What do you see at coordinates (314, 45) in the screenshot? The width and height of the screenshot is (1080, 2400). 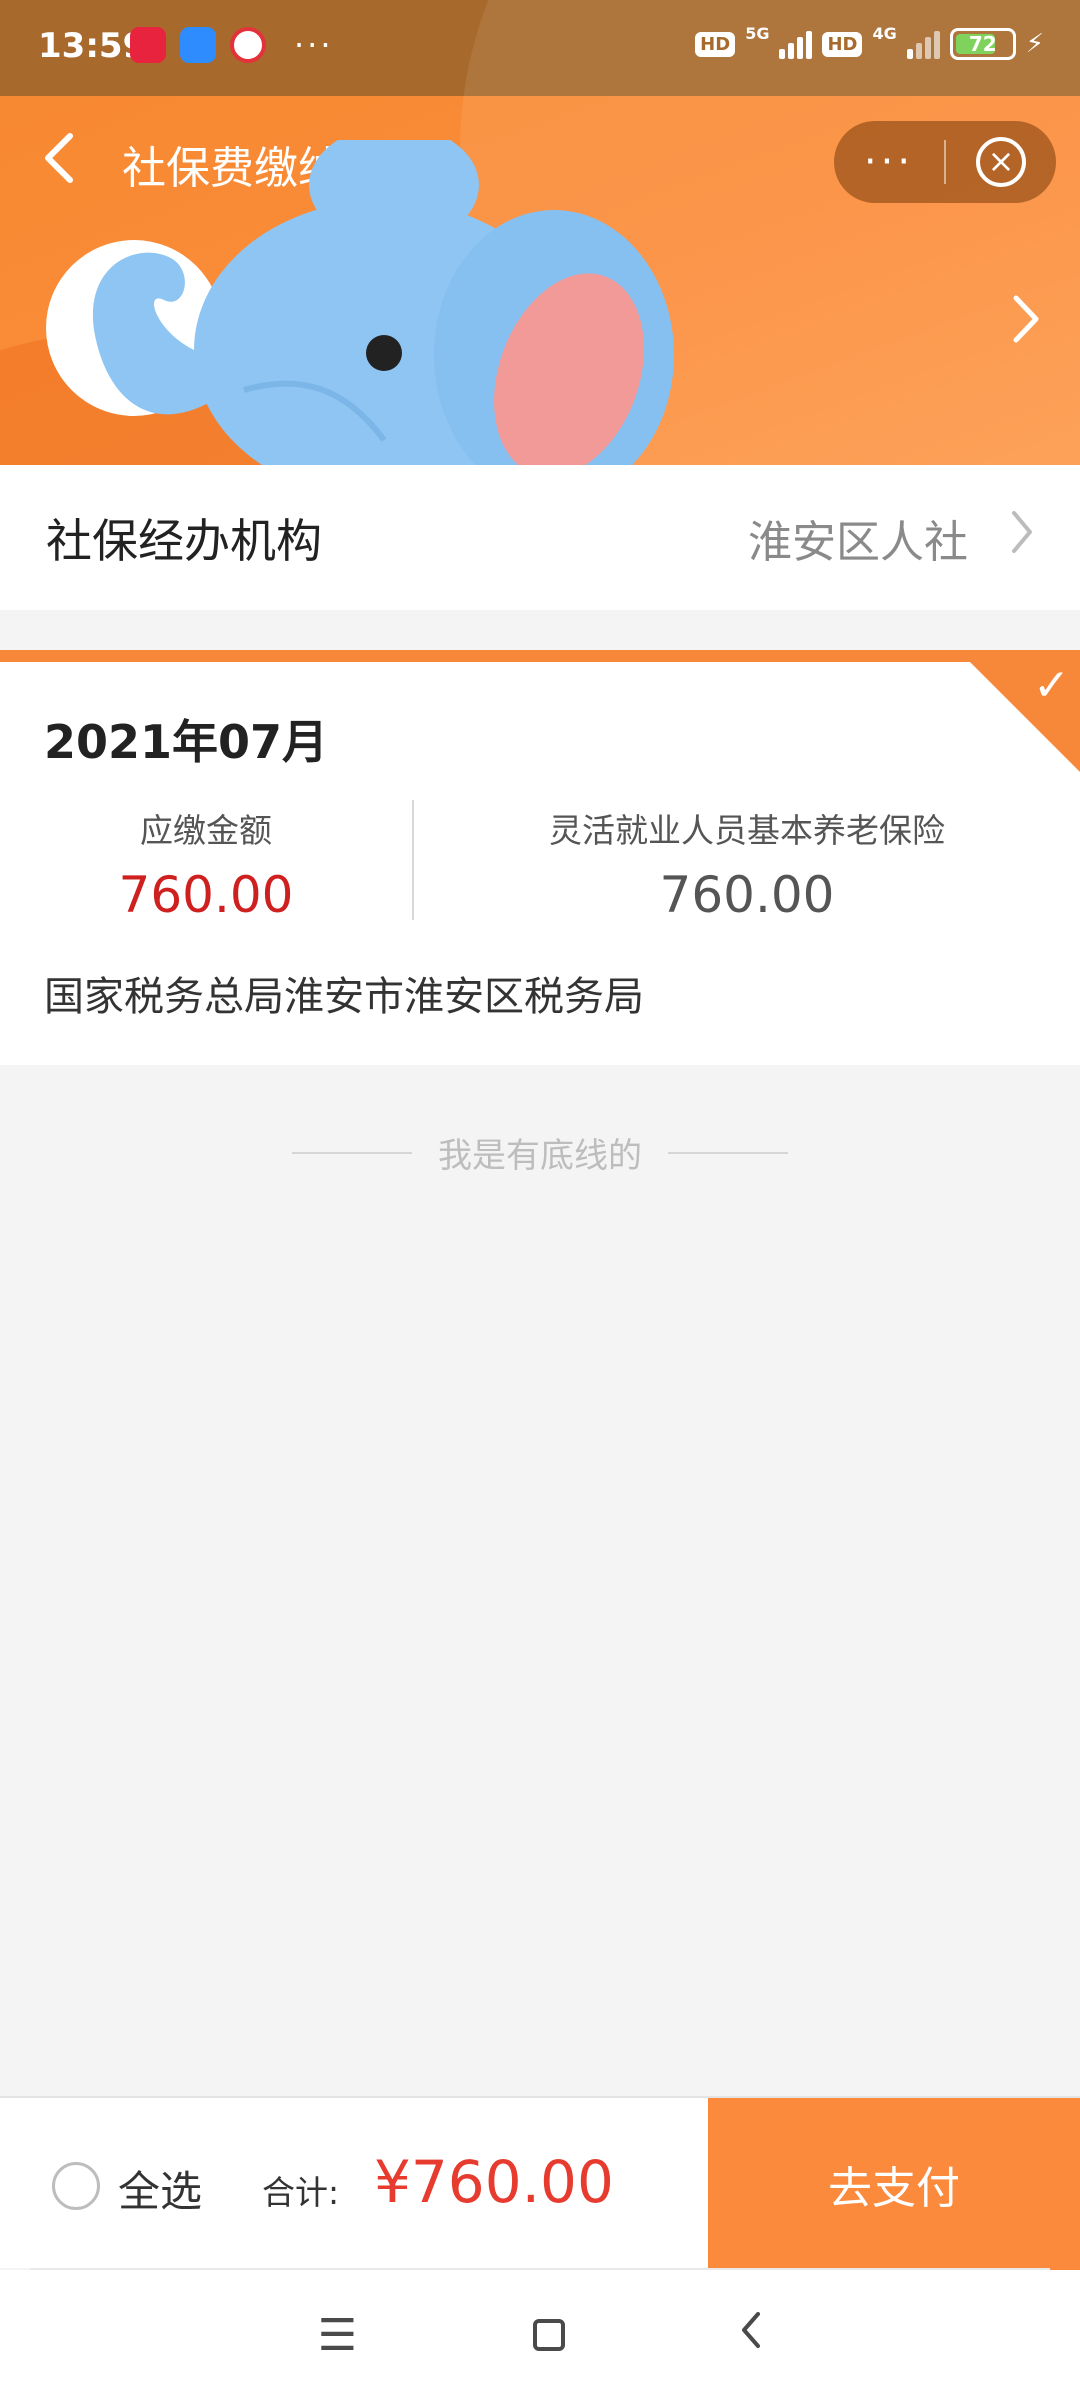 I see `more-notifications-icon: ···` at bounding box center [314, 45].